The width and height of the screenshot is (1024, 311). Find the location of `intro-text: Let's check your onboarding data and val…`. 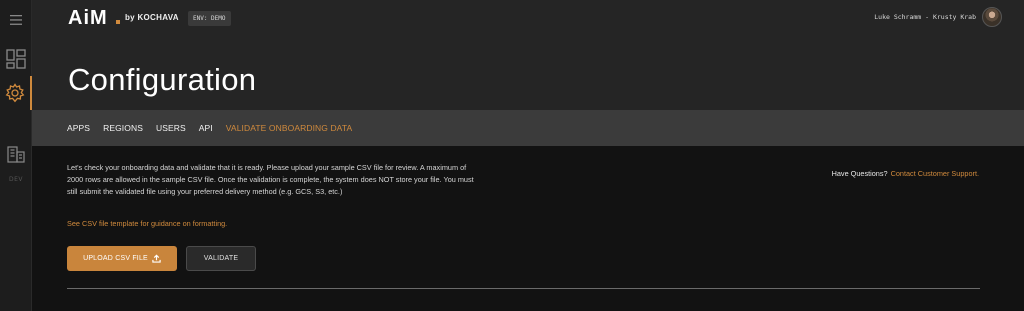

intro-text: Let's check your onboarding data and val… is located at coordinates (270, 180).